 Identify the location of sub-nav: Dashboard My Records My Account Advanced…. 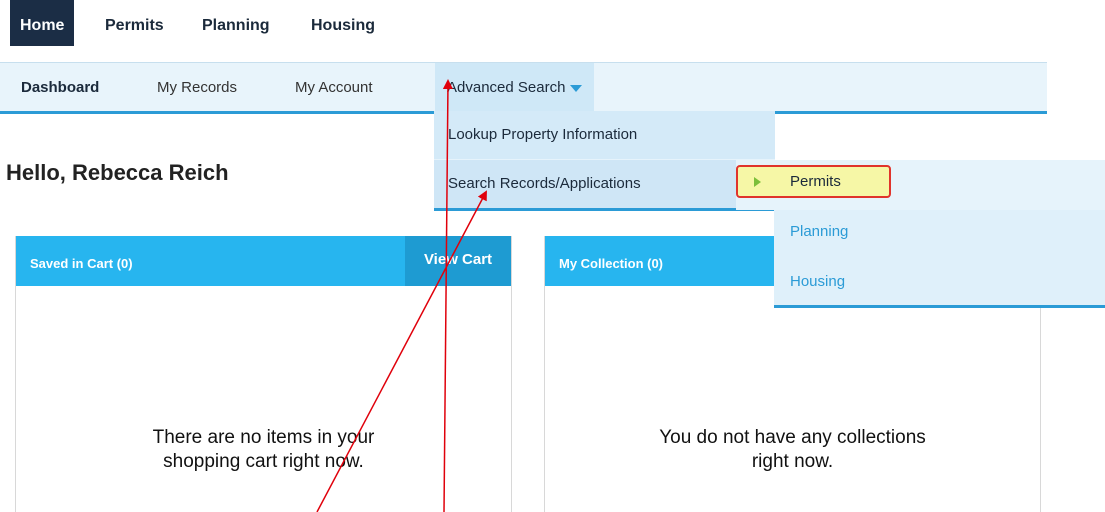
(523, 88).